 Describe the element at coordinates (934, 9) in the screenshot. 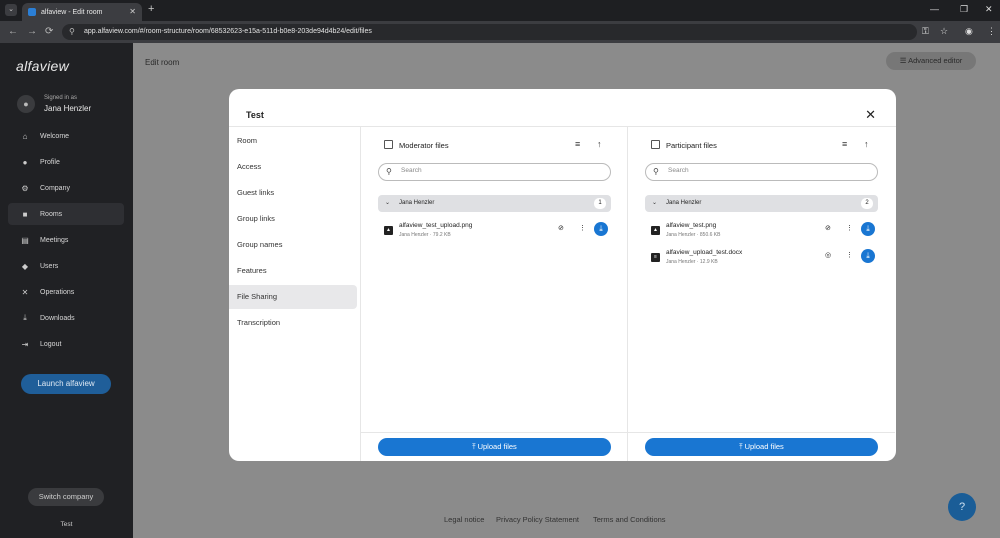

I see `minimize-icon: —` at that location.